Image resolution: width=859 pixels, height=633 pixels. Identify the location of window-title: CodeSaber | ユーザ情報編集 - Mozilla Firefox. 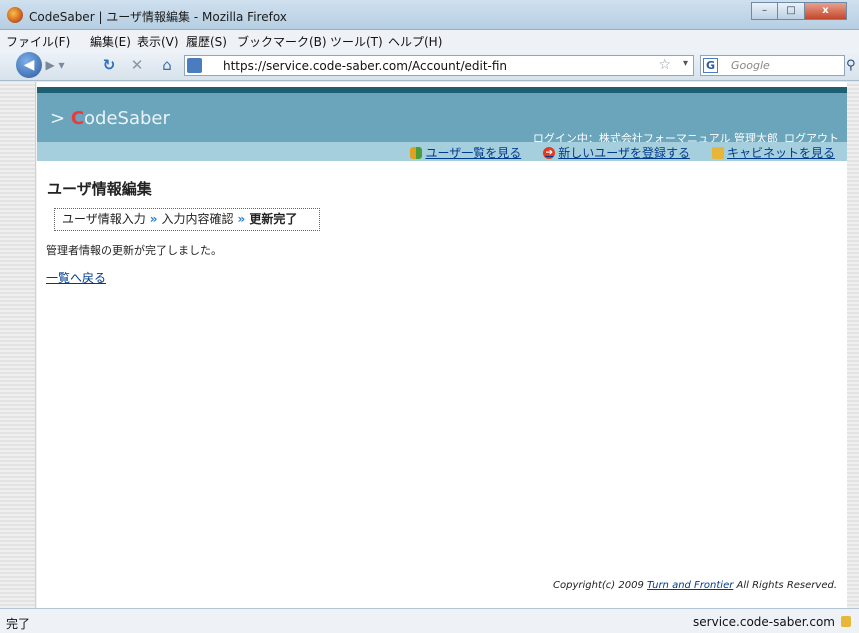
(158, 17).